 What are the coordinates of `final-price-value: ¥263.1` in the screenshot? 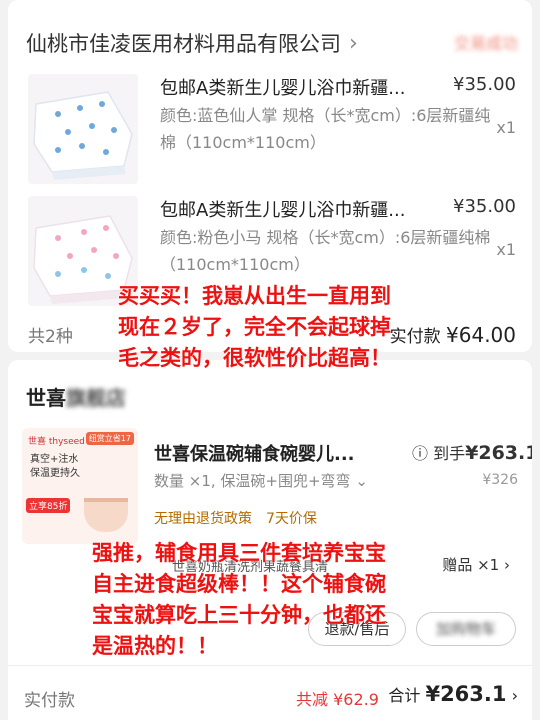 It's located at (498, 453).